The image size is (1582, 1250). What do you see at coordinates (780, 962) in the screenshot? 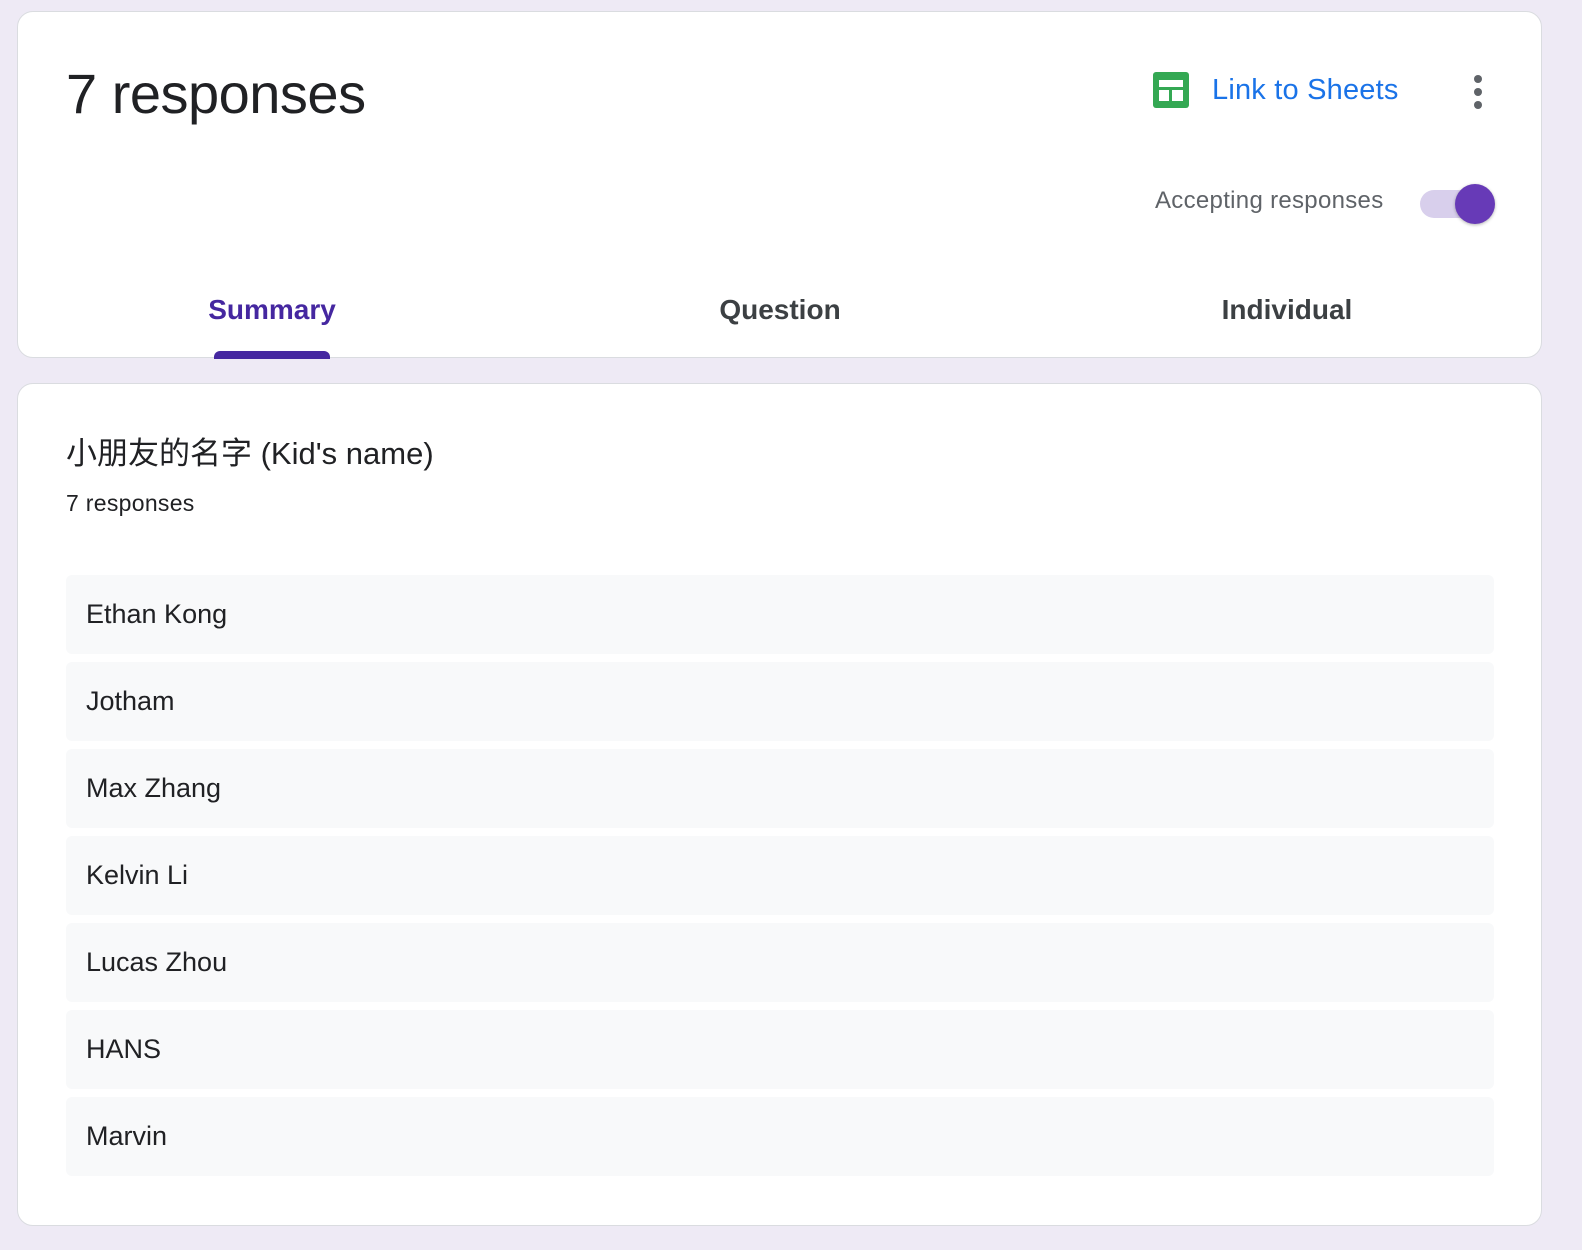
I see `response-item: Lucas Zhou` at bounding box center [780, 962].